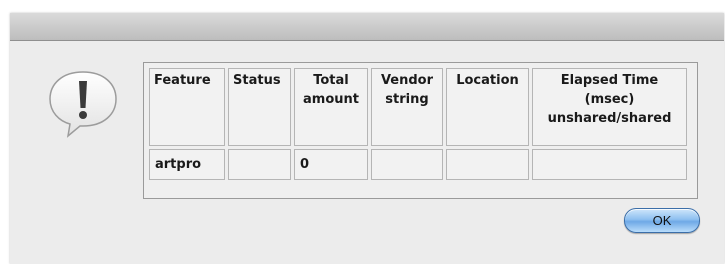 Image resolution: width=725 pixels, height=264 pixels. I want to click on cell-vendor-string, so click(407, 164).